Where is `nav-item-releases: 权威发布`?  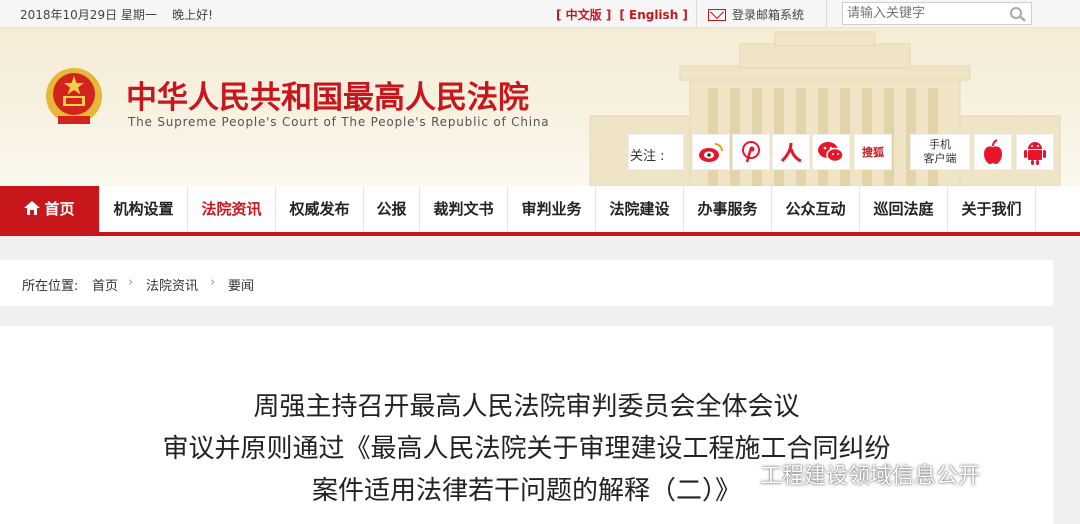 nav-item-releases: 权威发布 is located at coordinates (320, 209).